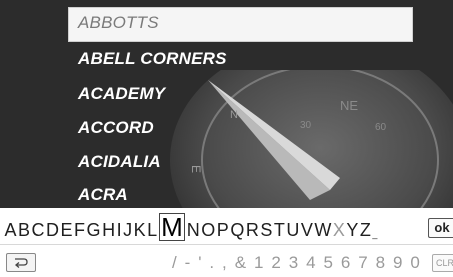 The image size is (453, 277). I want to click on back-button, so click(21, 262).